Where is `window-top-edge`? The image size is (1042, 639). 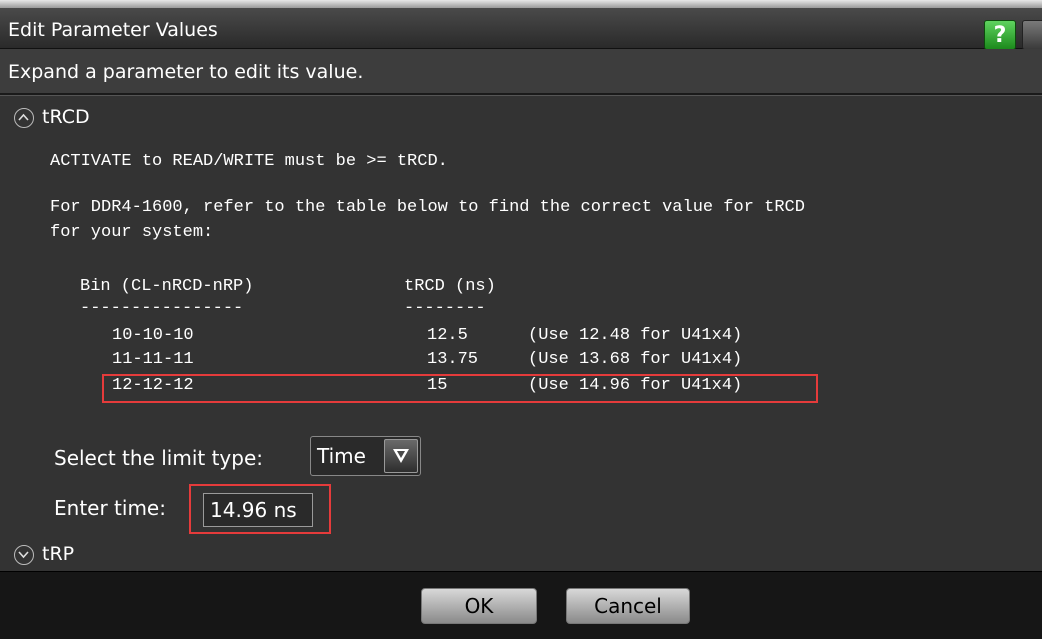 window-top-edge is located at coordinates (521, 4).